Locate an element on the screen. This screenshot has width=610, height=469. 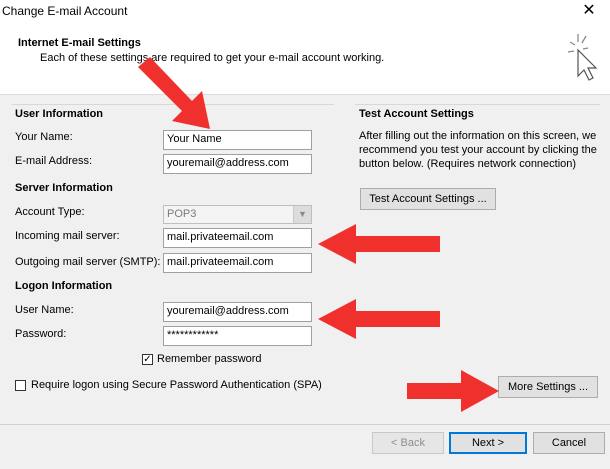
footer-divider is located at coordinates (305, 424).